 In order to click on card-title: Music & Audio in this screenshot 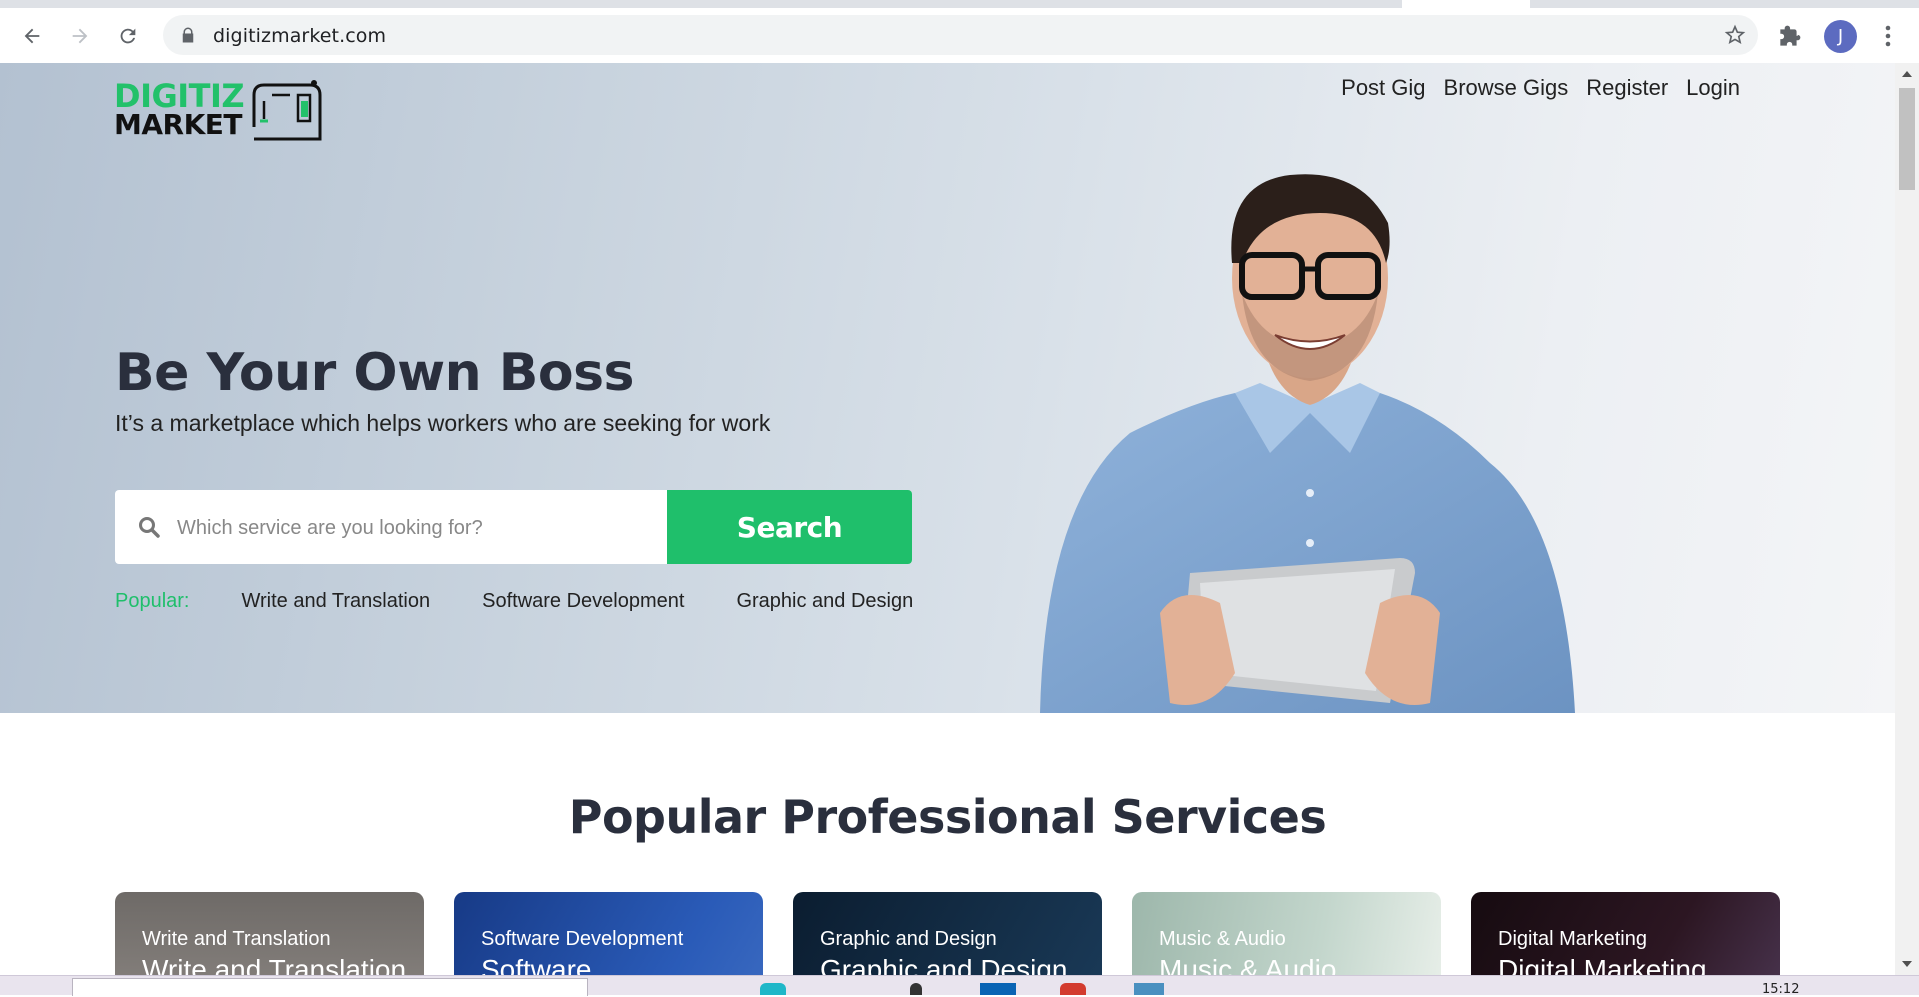, I will do `click(1248, 964)`.